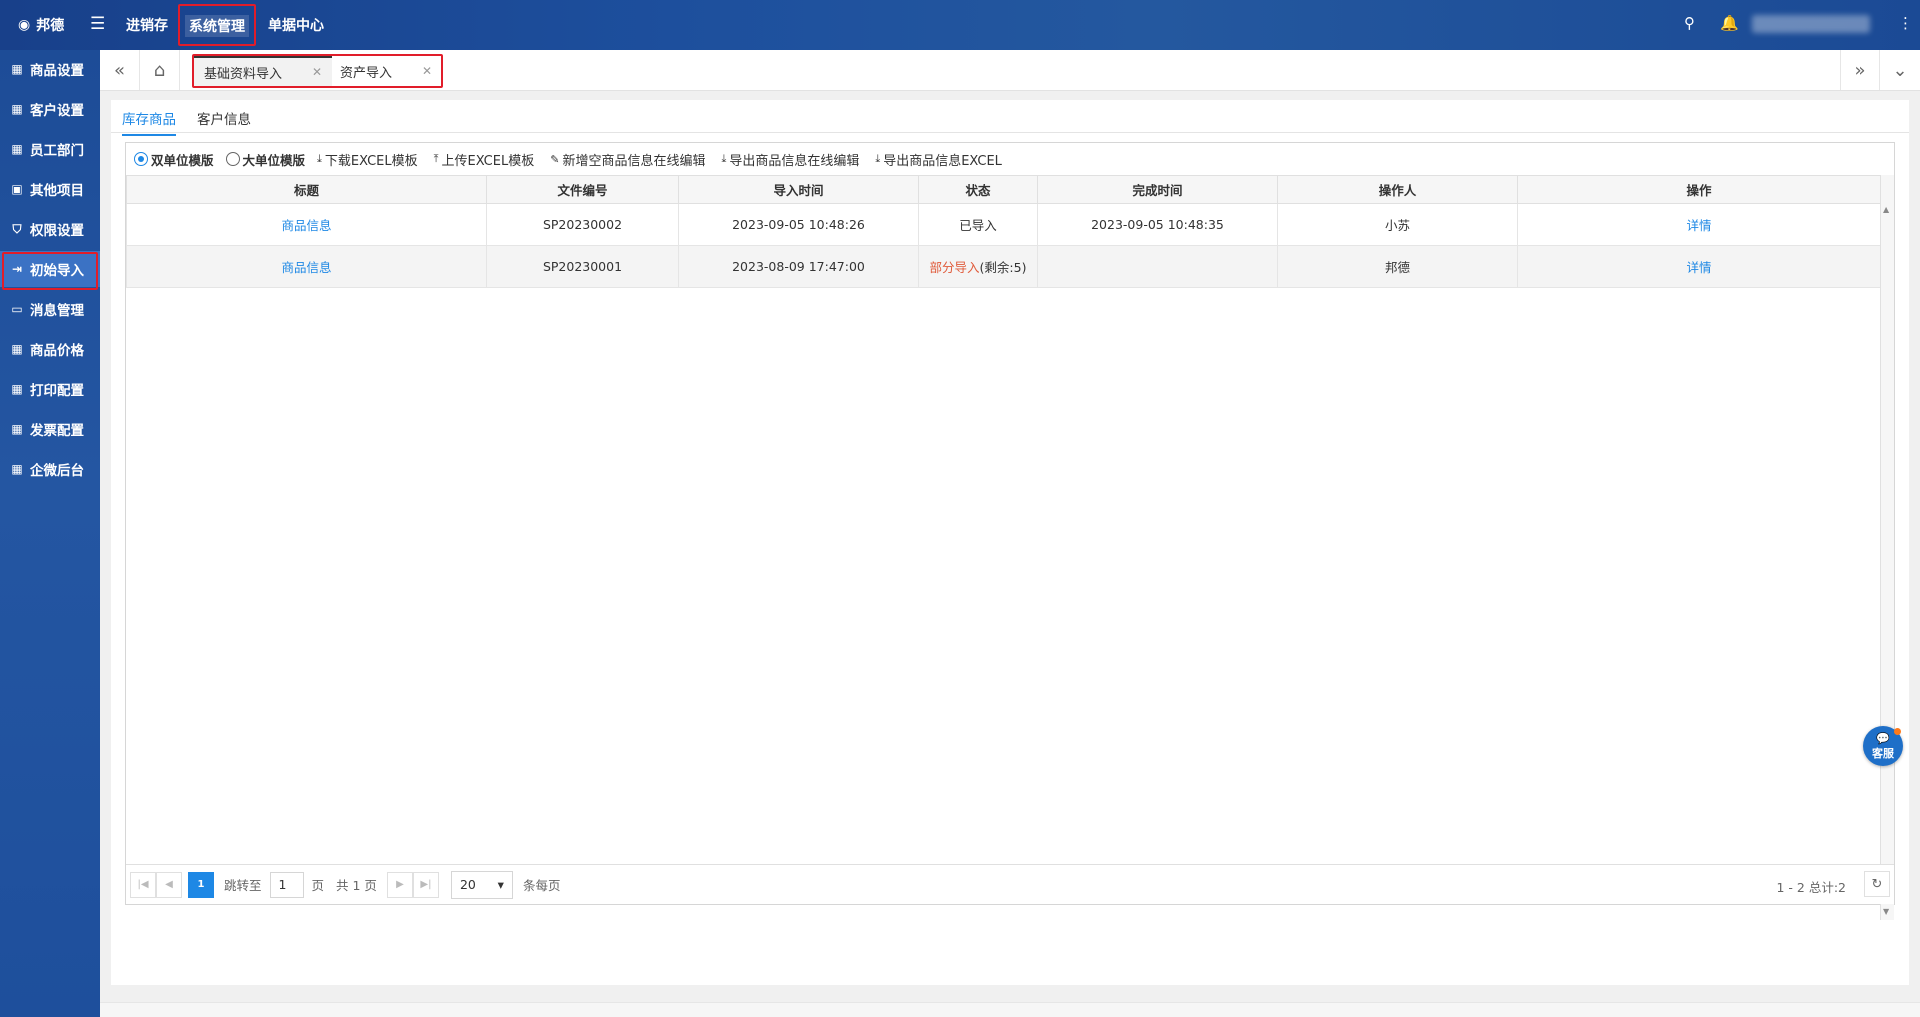  What do you see at coordinates (24, 25) in the screenshot?
I see `user-circle-icon: ◉` at bounding box center [24, 25].